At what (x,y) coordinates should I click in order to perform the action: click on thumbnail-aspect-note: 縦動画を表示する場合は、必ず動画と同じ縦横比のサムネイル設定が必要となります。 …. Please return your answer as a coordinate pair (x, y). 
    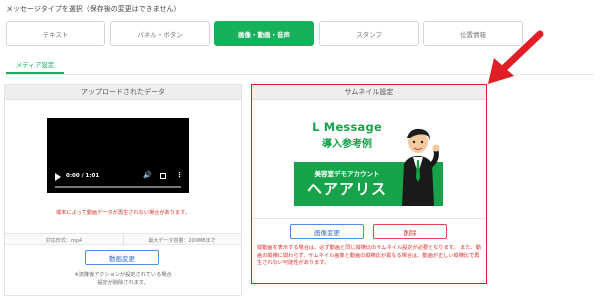
    Looking at the image, I should click on (369, 256).